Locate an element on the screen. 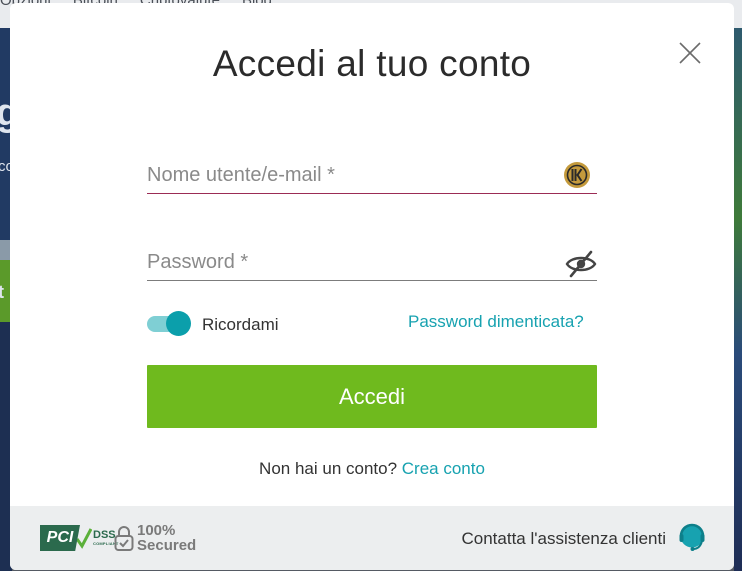 The height and width of the screenshot is (571, 742). eye-slash-icon is located at coordinates (581, 264).